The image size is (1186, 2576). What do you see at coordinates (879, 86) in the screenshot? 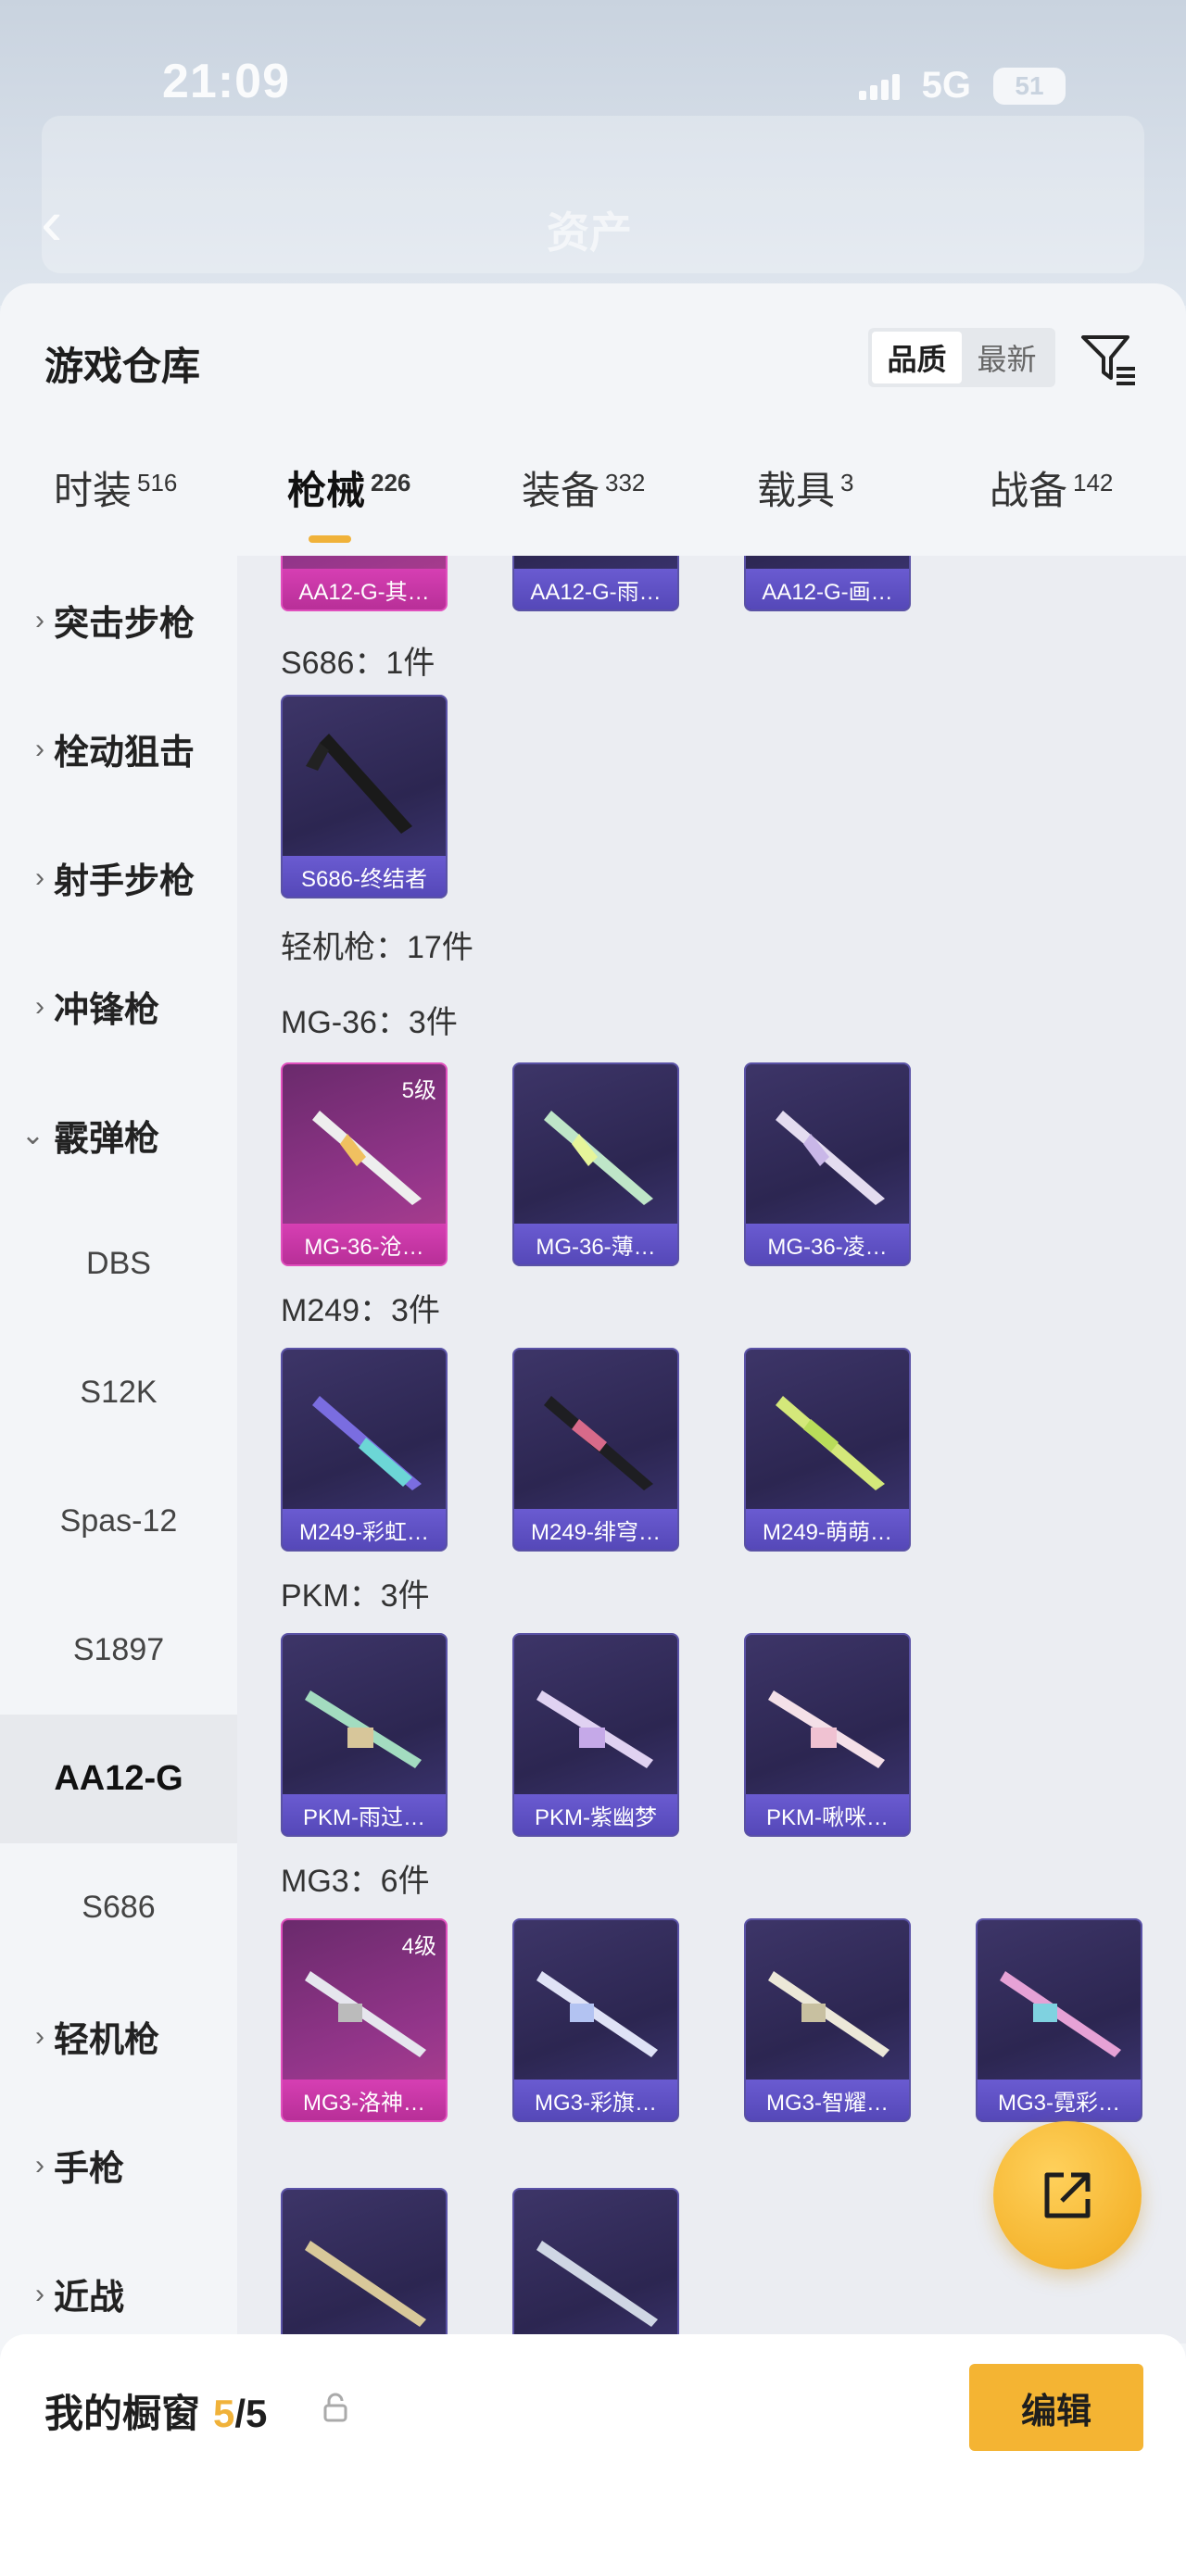
I see `signal-icon` at bounding box center [879, 86].